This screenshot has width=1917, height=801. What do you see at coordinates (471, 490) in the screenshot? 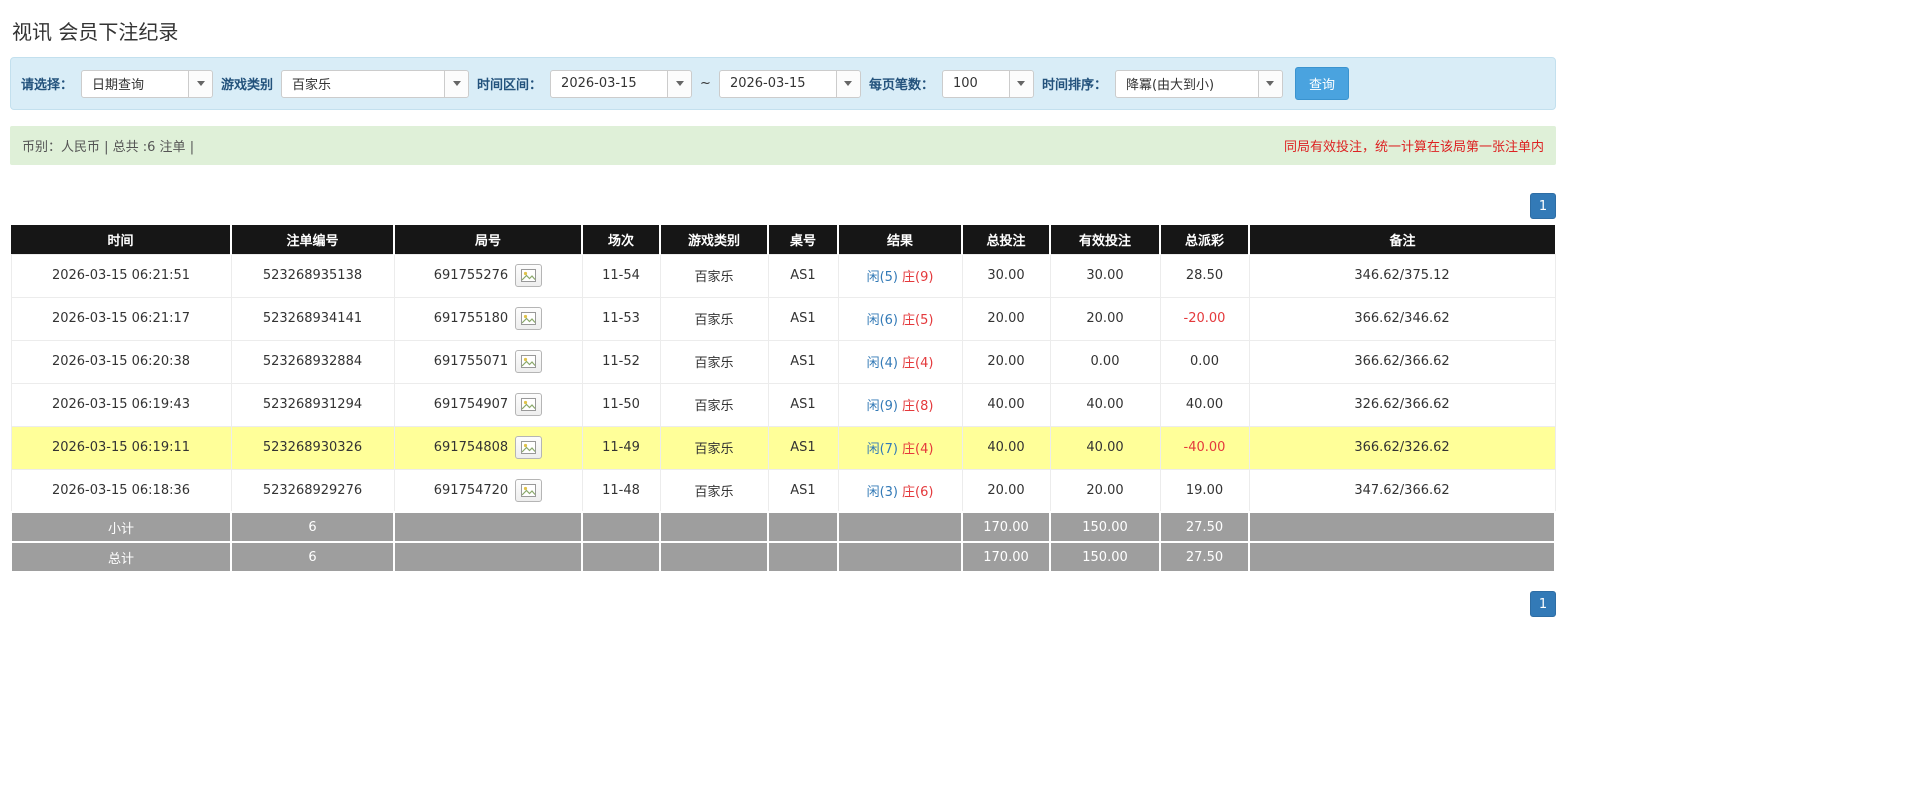
I see `round-number: 691754720` at bounding box center [471, 490].